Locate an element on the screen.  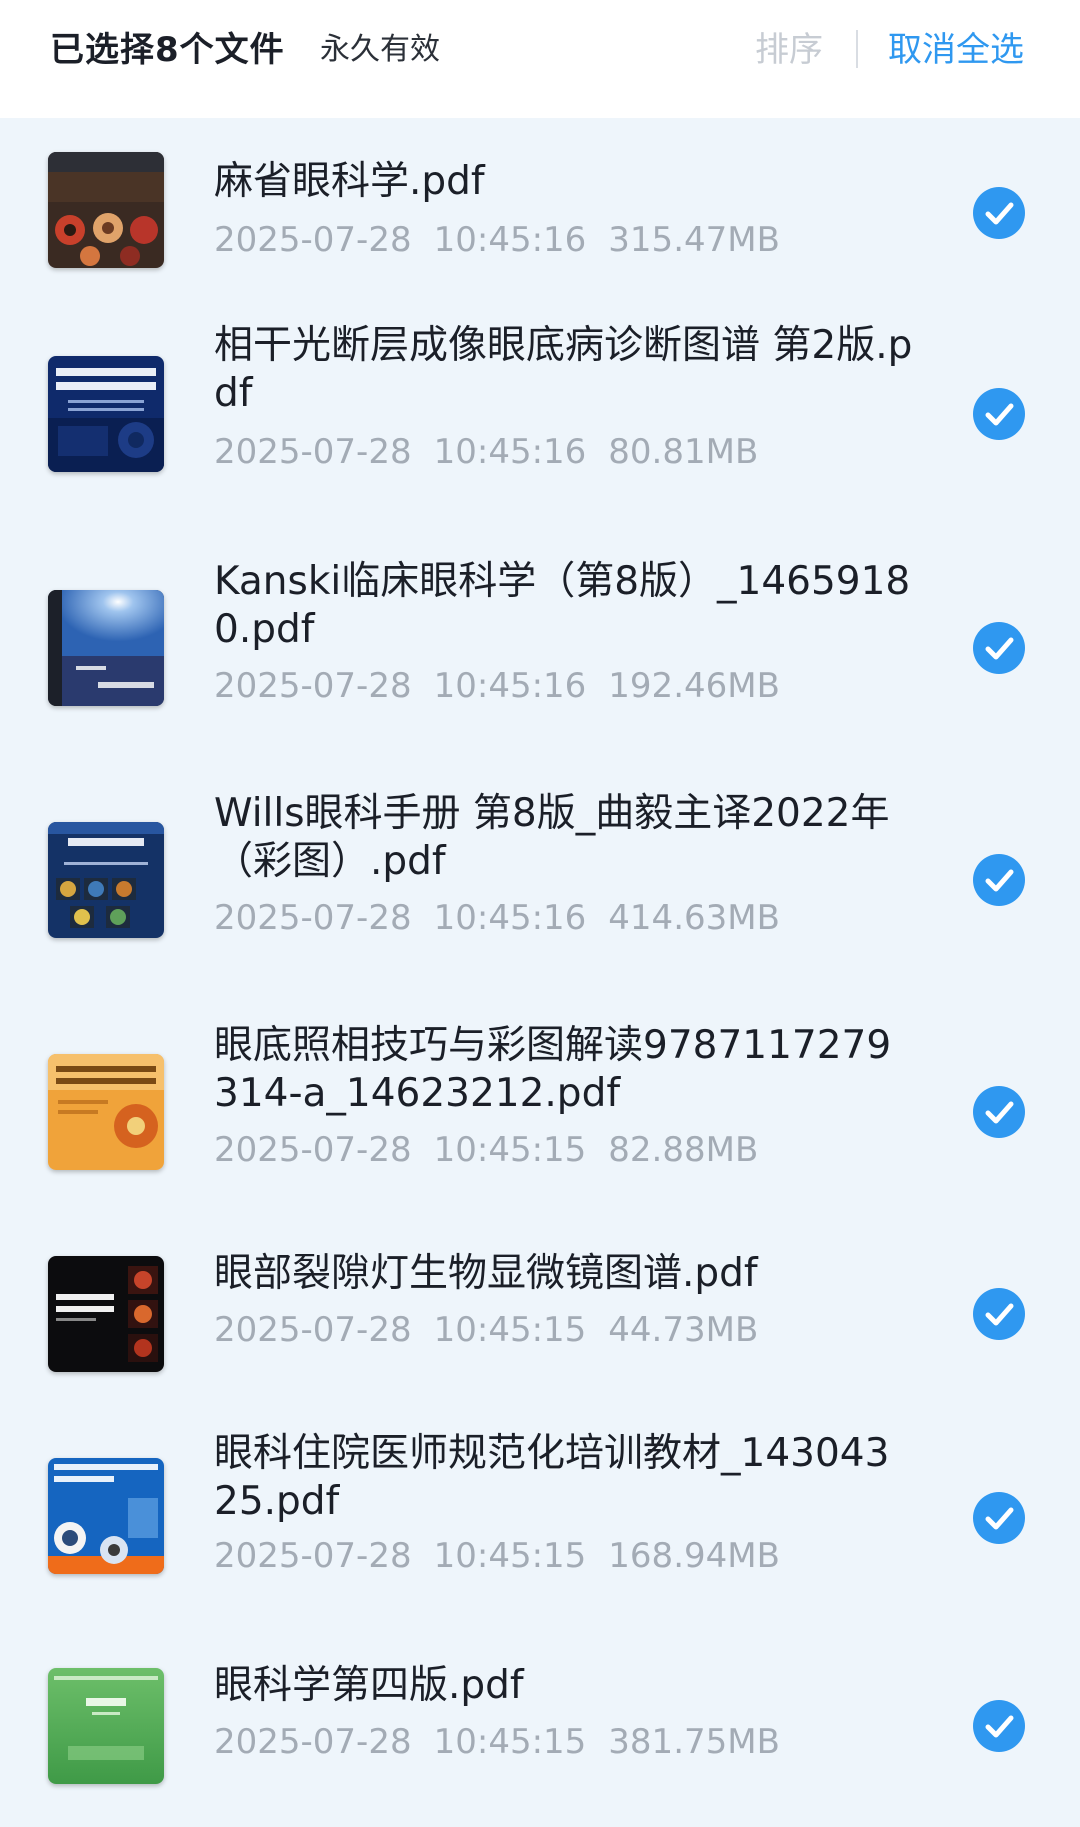
file-row: 麻省眼科学.pdf 2025-07-28 10:45:16 315.47MB is located at coordinates (540, 218).